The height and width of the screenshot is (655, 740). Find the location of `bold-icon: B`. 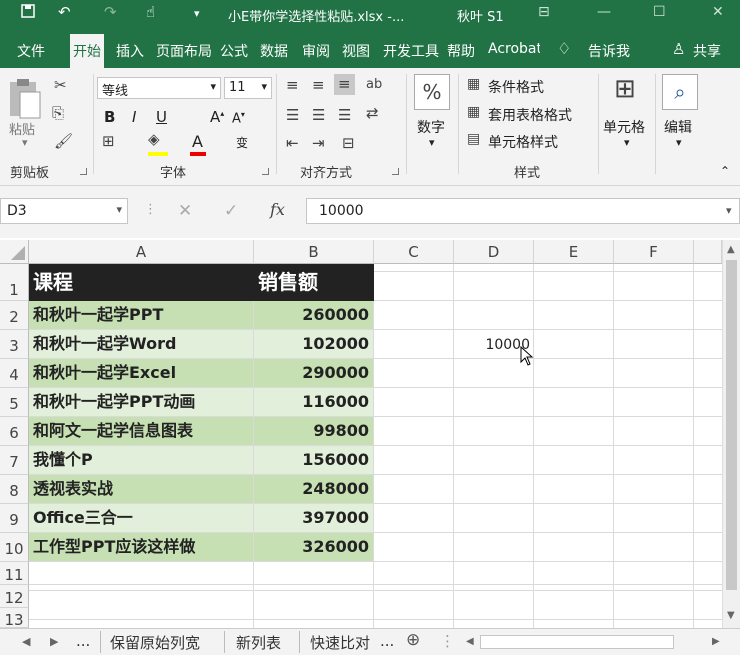

bold-icon: B is located at coordinates (109, 117).